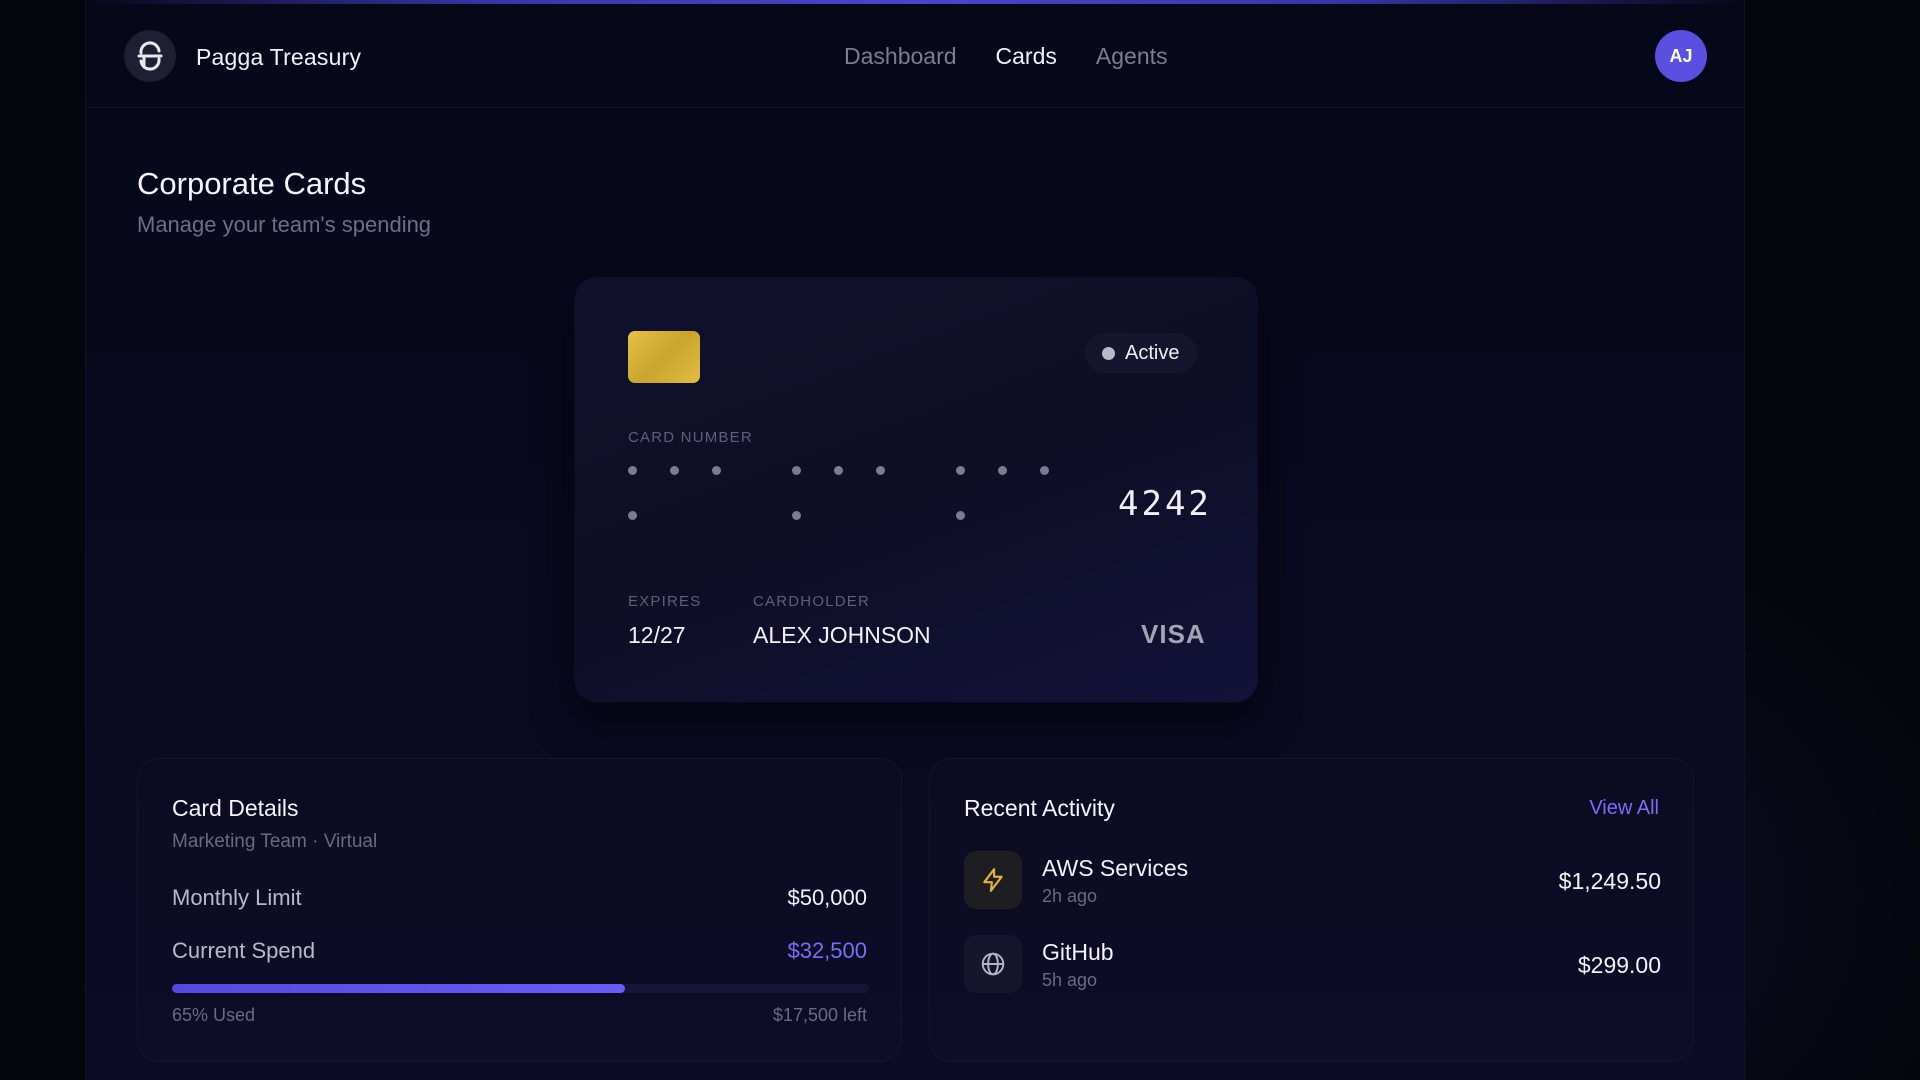 This screenshot has height=1080, width=1920. I want to click on activity-amount: $299.00, so click(1619, 965).